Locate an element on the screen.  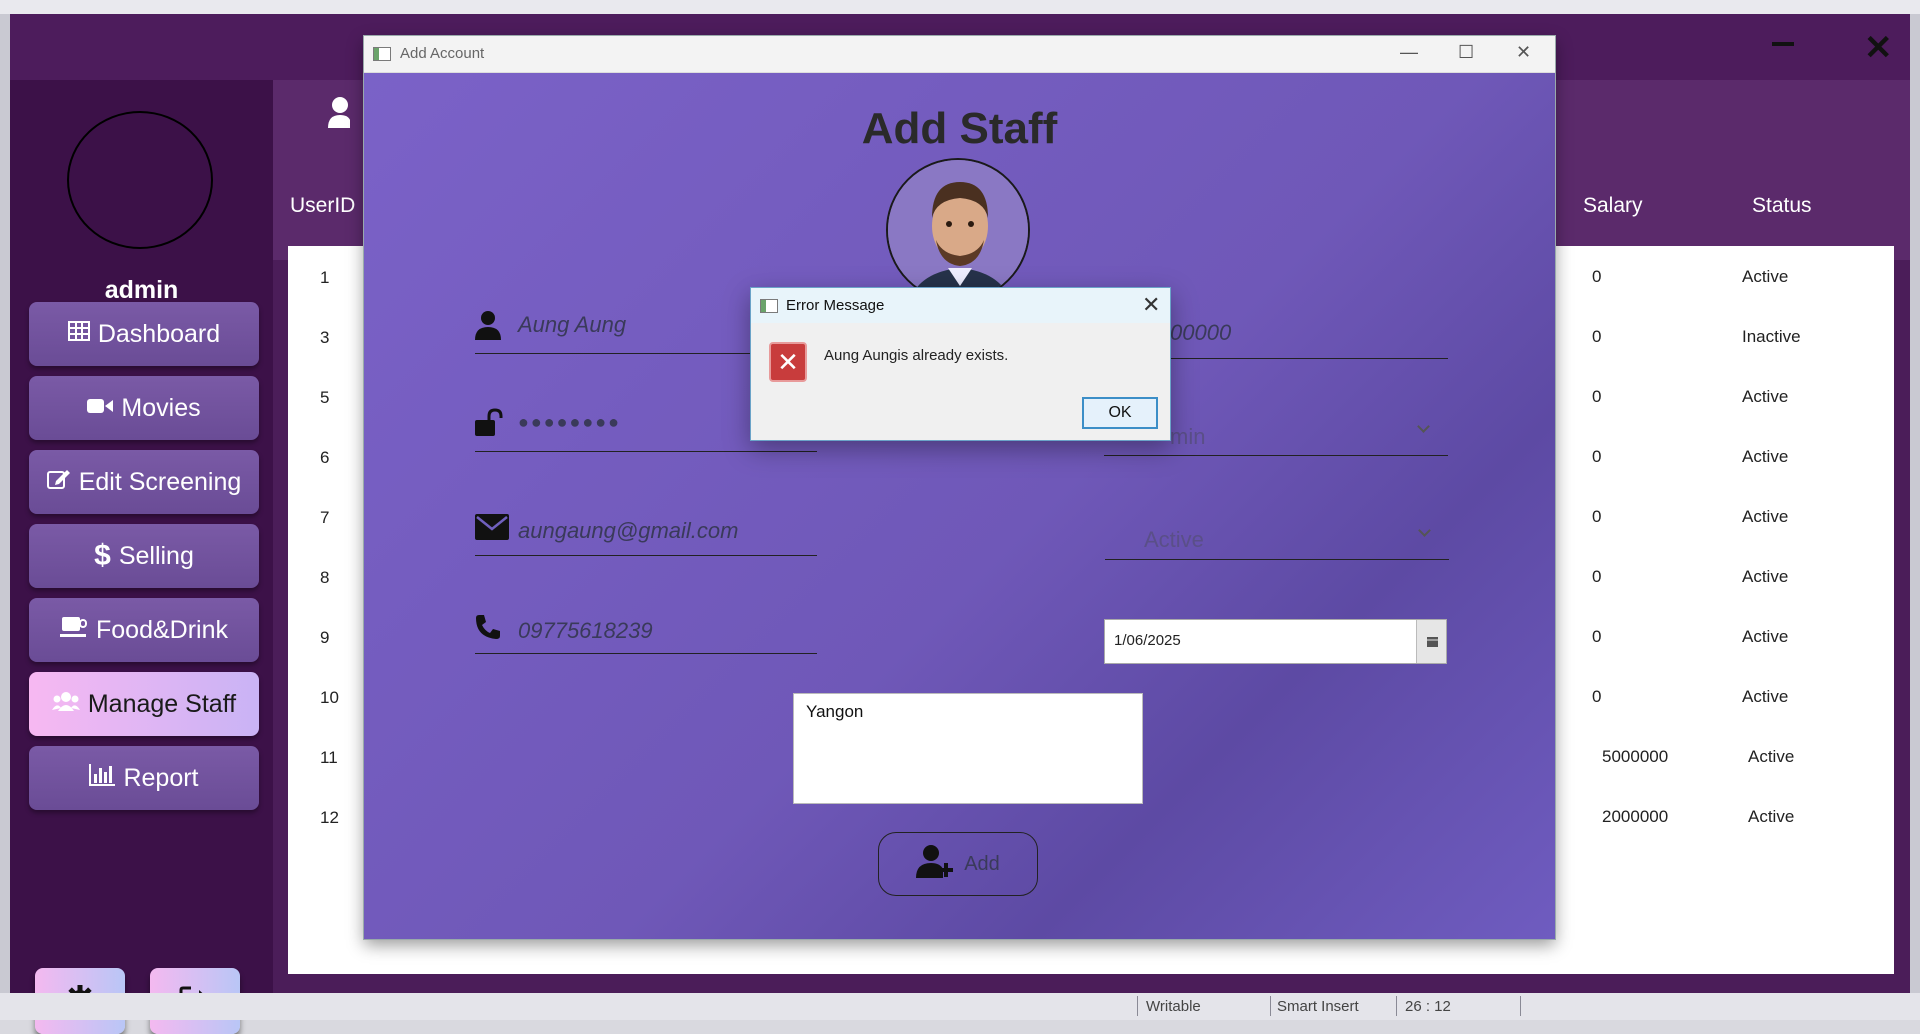
sidebar-item-label: Selling is located at coordinates (156, 555).